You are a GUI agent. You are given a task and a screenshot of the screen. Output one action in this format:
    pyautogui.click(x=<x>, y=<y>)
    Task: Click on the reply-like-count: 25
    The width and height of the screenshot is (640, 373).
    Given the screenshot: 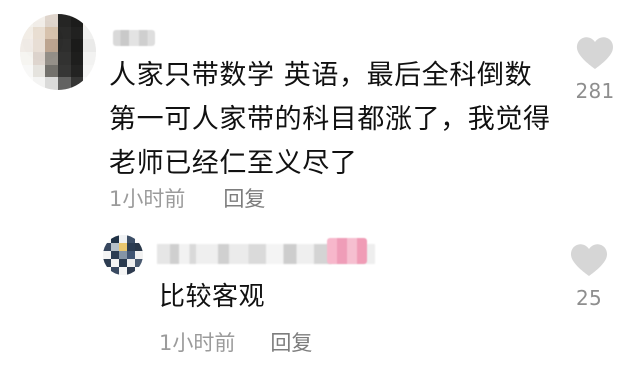 What is the action you would take?
    pyautogui.click(x=589, y=298)
    